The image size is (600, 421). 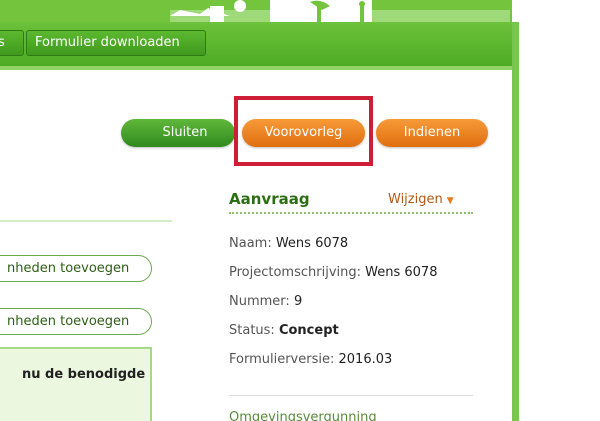 I want to click on highlight-annotation-box, so click(x=303, y=131).